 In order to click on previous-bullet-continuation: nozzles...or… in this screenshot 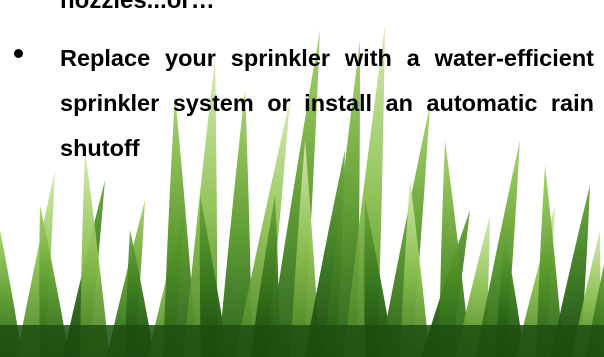, I will do `click(137, 7)`.